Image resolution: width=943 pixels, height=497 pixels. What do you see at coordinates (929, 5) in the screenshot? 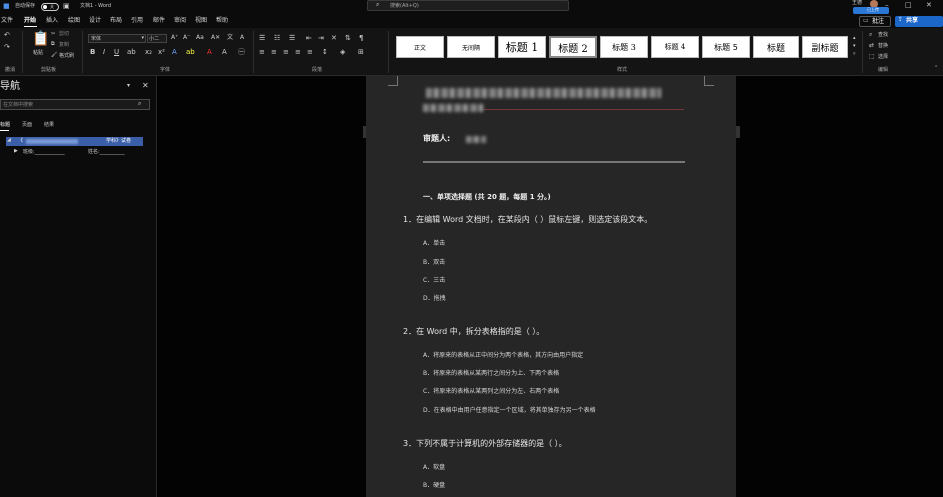
I see `close-icon: ✕` at bounding box center [929, 5].